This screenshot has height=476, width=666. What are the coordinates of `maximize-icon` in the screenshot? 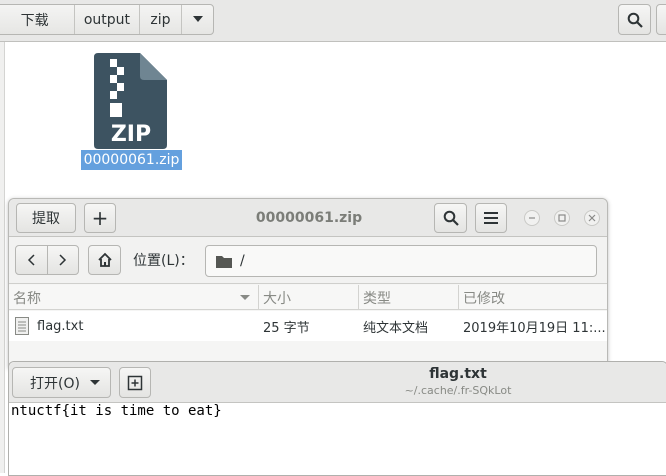 It's located at (562, 218).